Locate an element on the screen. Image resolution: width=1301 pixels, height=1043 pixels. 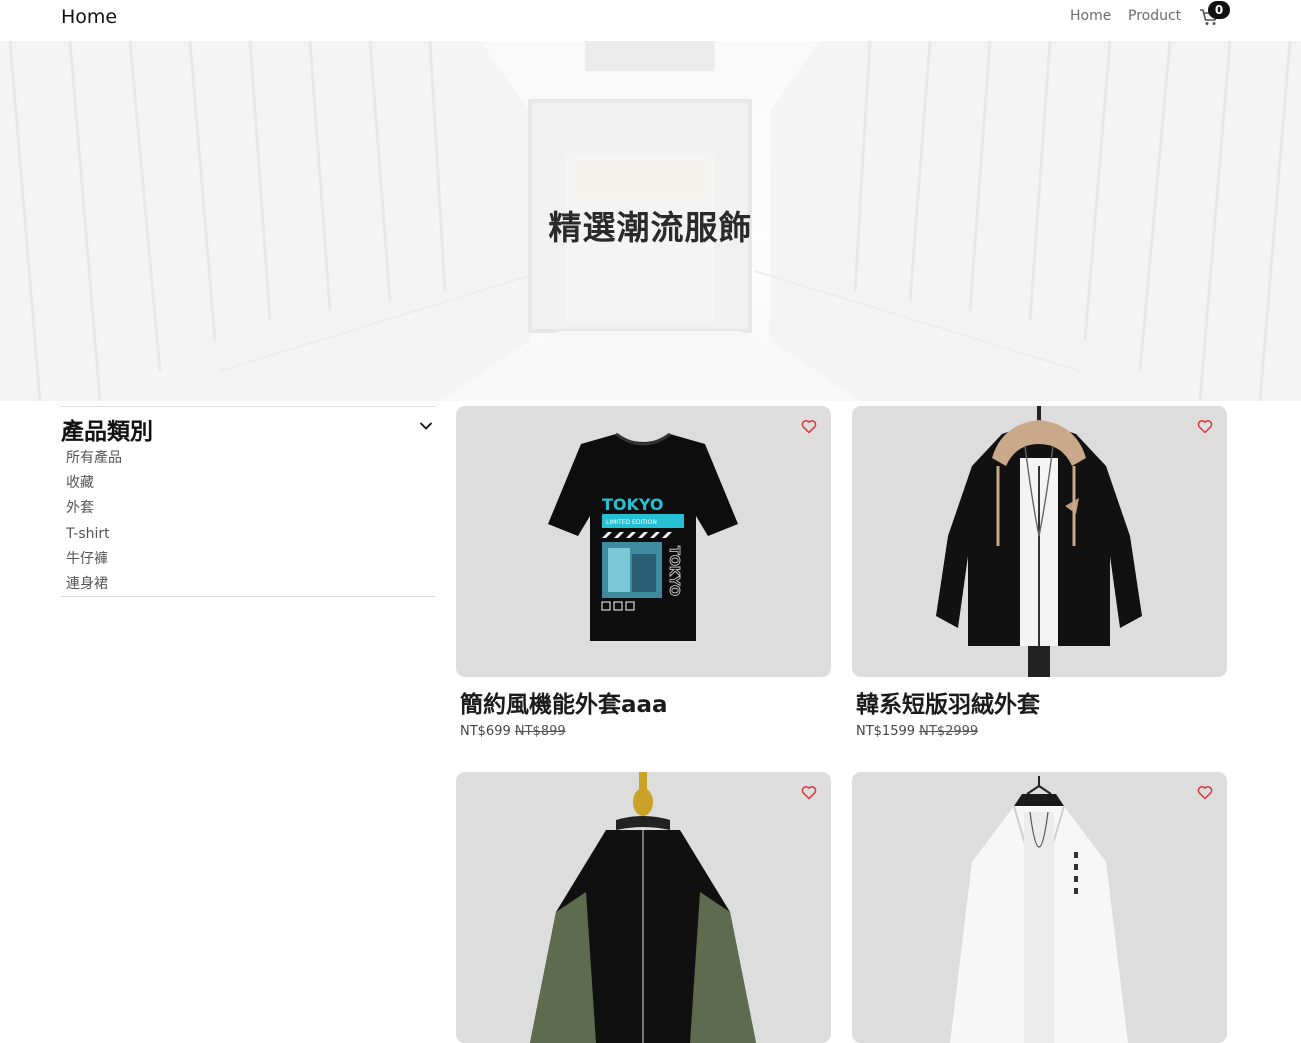
cart-count-badge: 0 is located at coordinates (1219, 10).